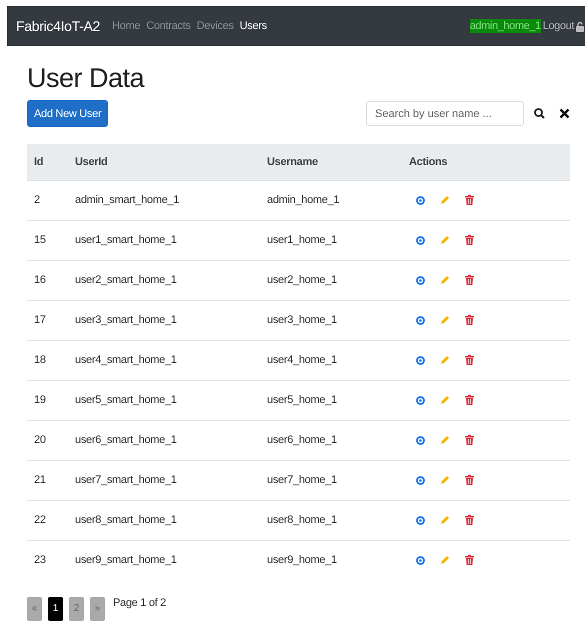 The width and height of the screenshot is (585, 621). Describe the element at coordinates (164, 560) in the screenshot. I see `table-cell: user9_smart_home_1` at that location.